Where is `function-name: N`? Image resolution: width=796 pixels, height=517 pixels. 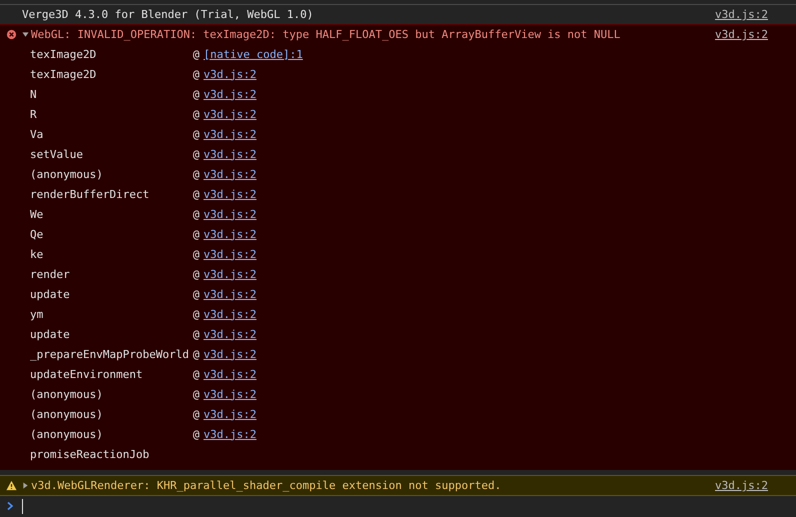 function-name: N is located at coordinates (34, 94).